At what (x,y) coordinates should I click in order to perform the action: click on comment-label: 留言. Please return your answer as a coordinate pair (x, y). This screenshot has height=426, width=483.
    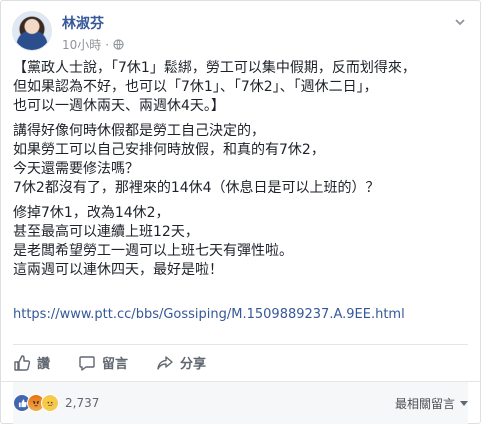
    Looking at the image, I should click on (115, 364).